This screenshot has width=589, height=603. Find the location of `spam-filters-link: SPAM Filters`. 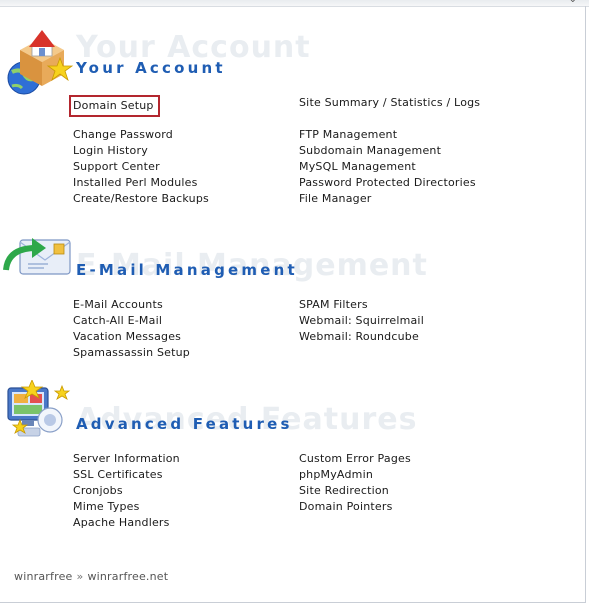

spam-filters-link: SPAM Filters is located at coordinates (361, 305).